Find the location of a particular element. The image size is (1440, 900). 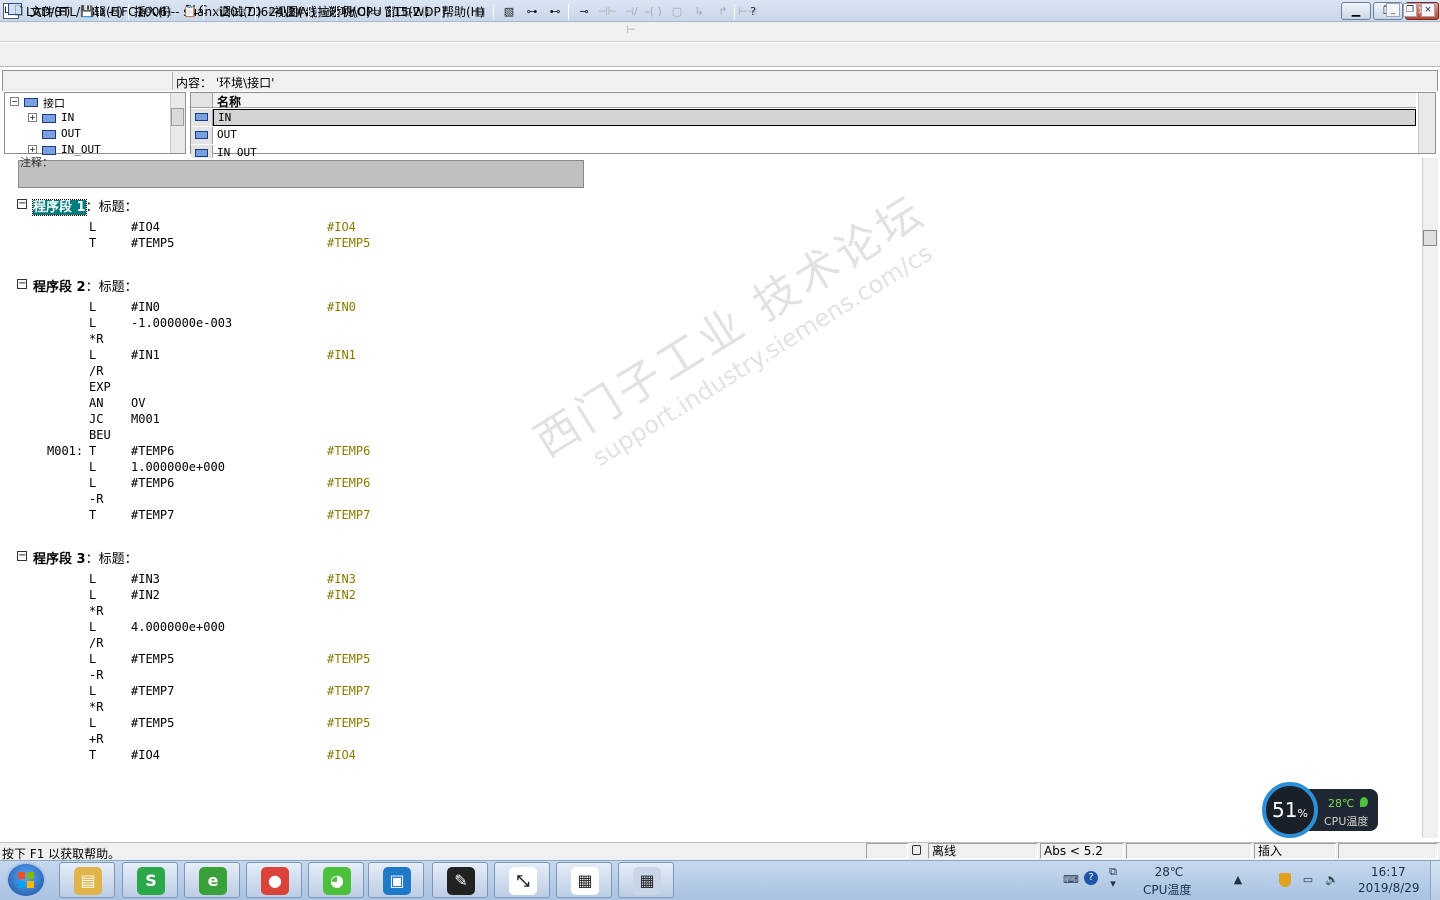

editor-scrollbar is located at coordinates (1430, 498).